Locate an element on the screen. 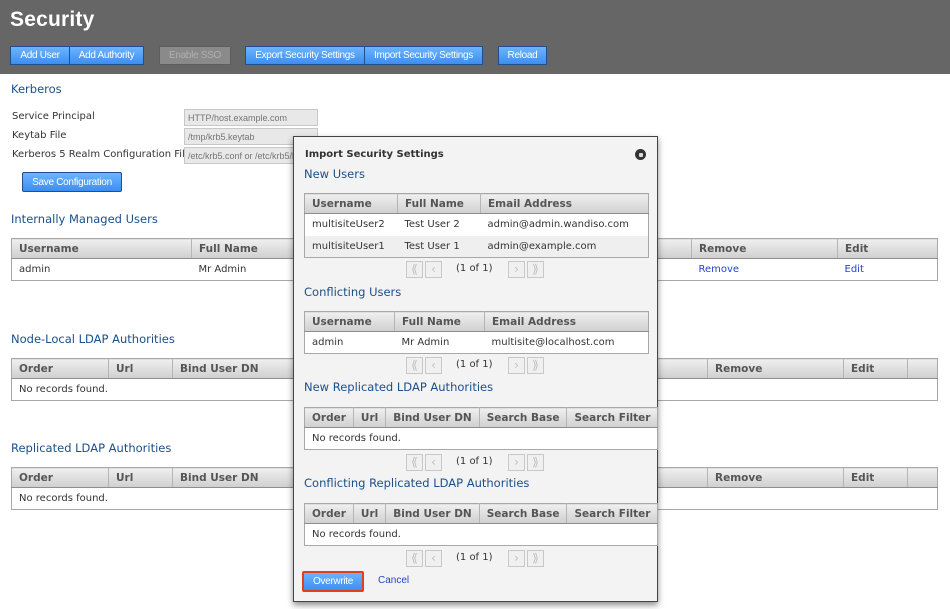 The width and height of the screenshot is (950, 609). cancel-link: Cancel is located at coordinates (393, 580).